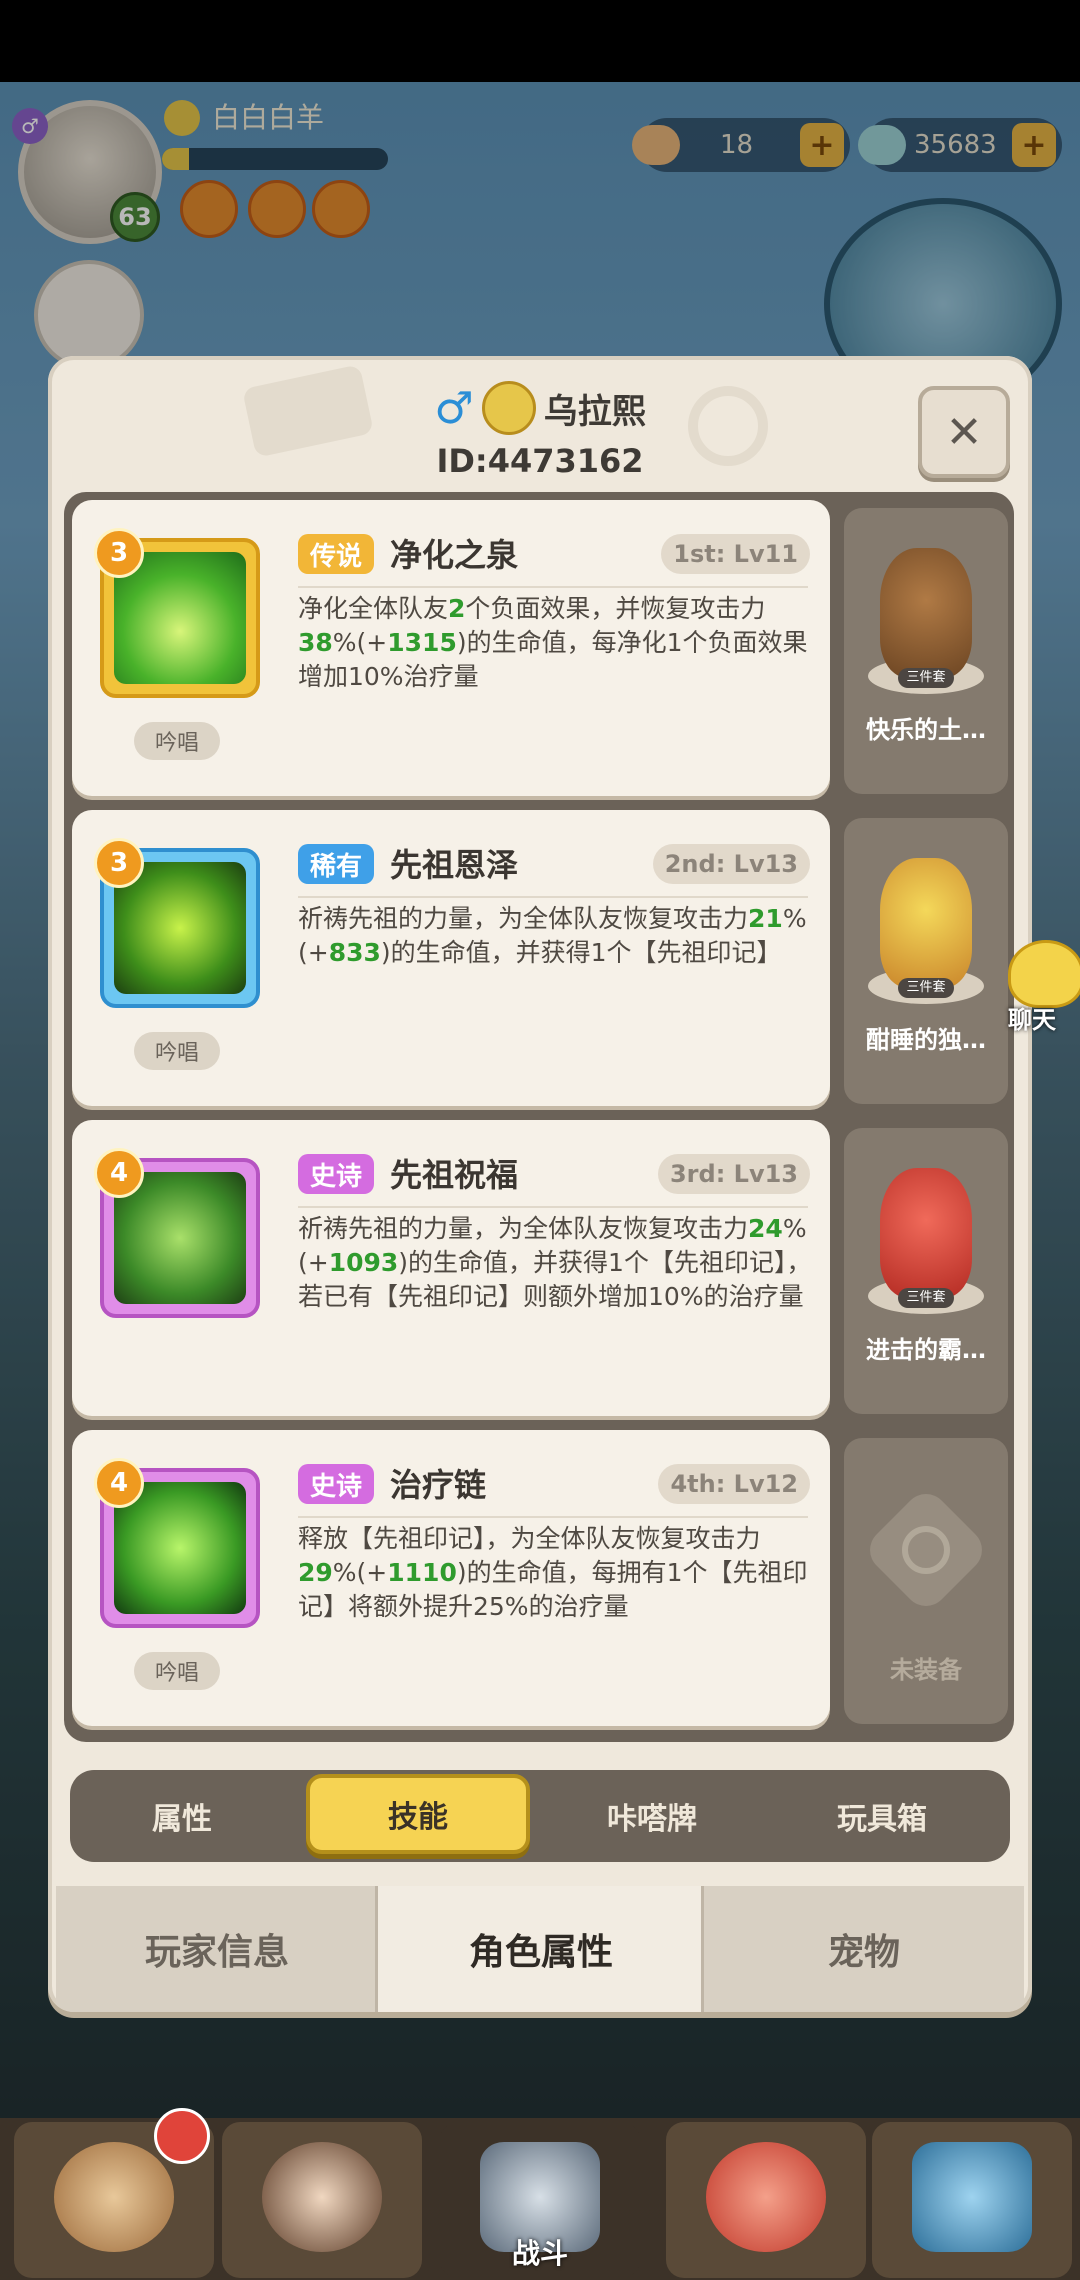 The height and width of the screenshot is (2280, 1080). Describe the element at coordinates (733, 1174) in the screenshot. I see `skill-slot-level: 3rd: Lv13` at that location.